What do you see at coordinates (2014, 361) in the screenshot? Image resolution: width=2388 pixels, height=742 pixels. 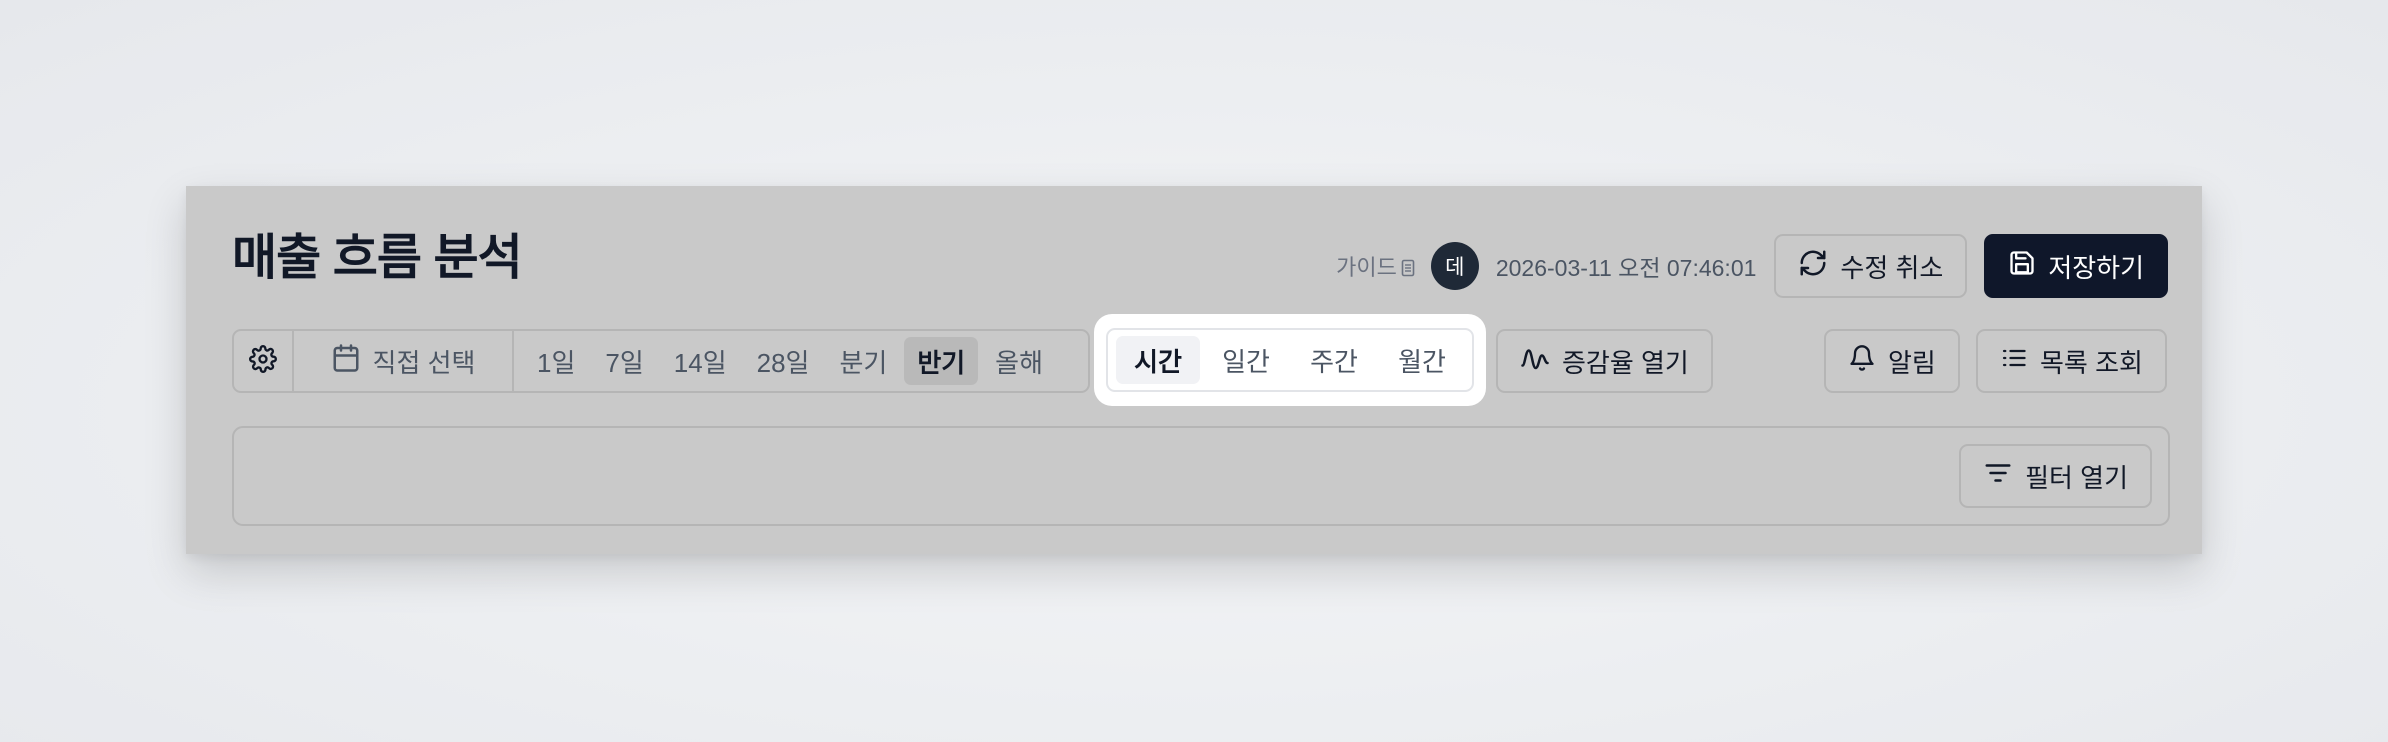 I see `list-icon` at bounding box center [2014, 361].